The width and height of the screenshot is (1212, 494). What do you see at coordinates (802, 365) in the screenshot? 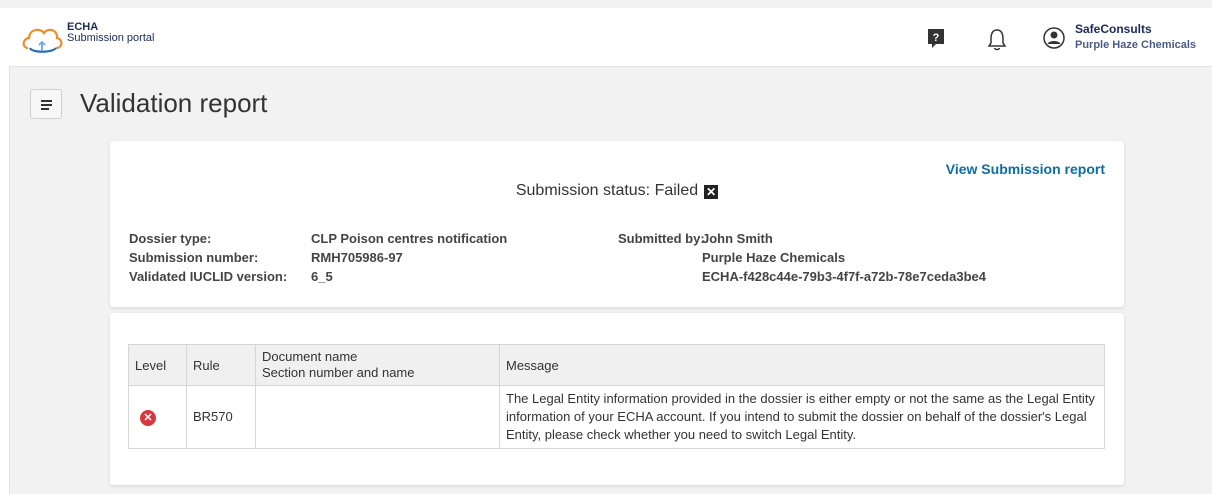
I see `column-header-message: Message` at bounding box center [802, 365].